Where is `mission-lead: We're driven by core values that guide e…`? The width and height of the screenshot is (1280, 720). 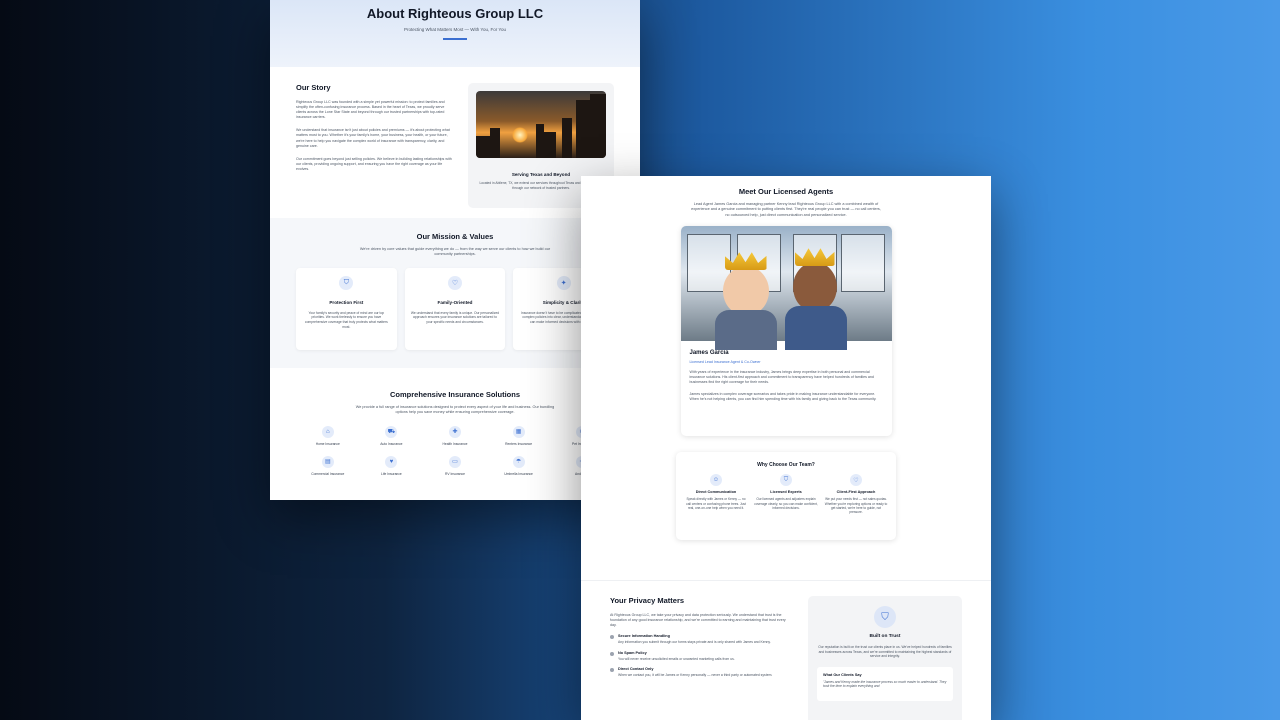 mission-lead: We're driven by core values that guide e… is located at coordinates (455, 252).